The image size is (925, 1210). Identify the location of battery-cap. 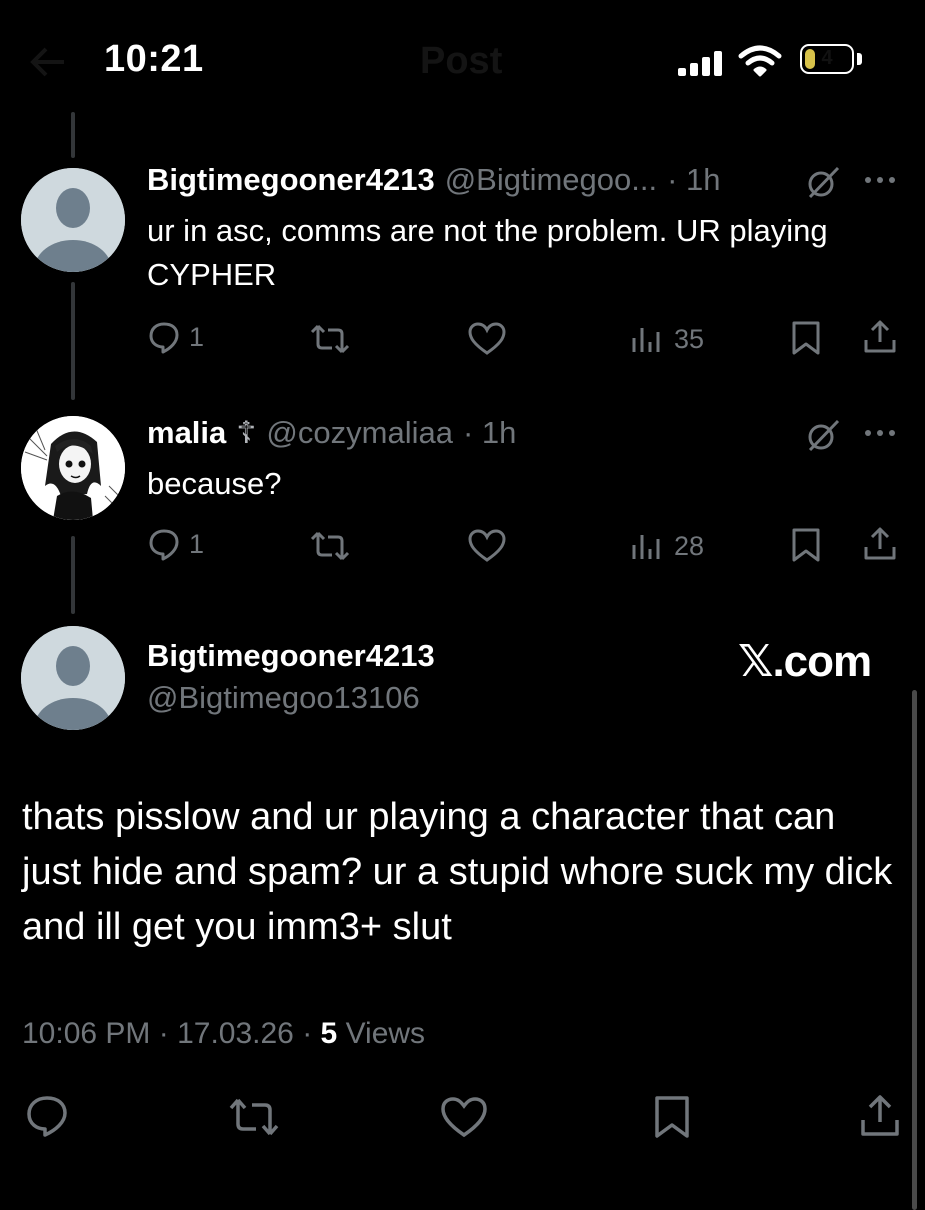
(859, 59).